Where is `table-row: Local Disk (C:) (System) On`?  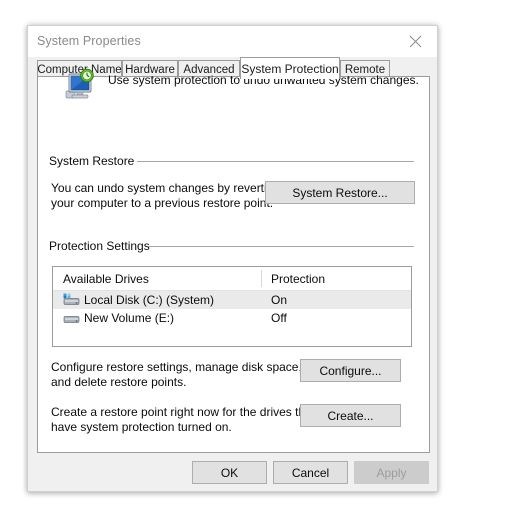 table-row: Local Disk (C:) (System) On is located at coordinates (232, 300).